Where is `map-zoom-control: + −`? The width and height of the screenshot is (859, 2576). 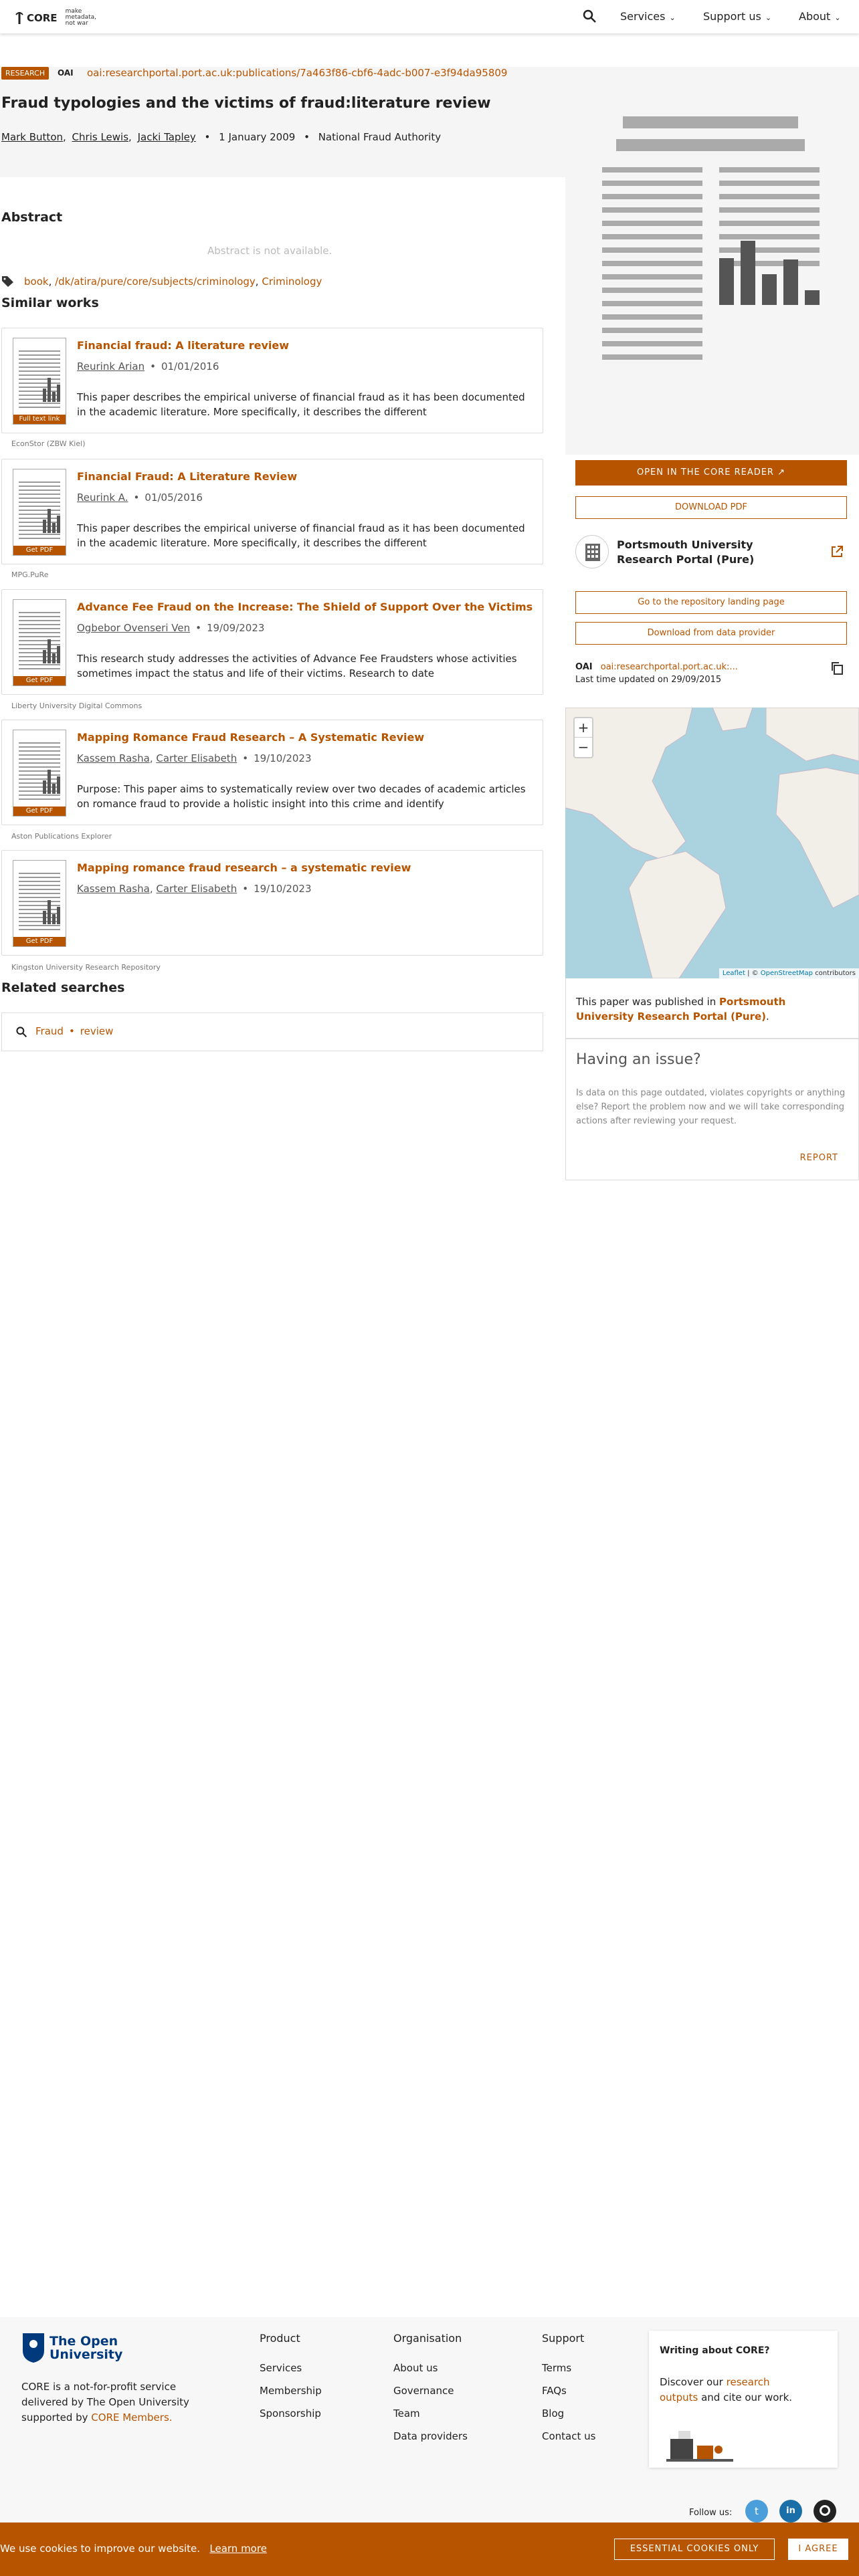
map-zoom-control: + − is located at coordinates (583, 737).